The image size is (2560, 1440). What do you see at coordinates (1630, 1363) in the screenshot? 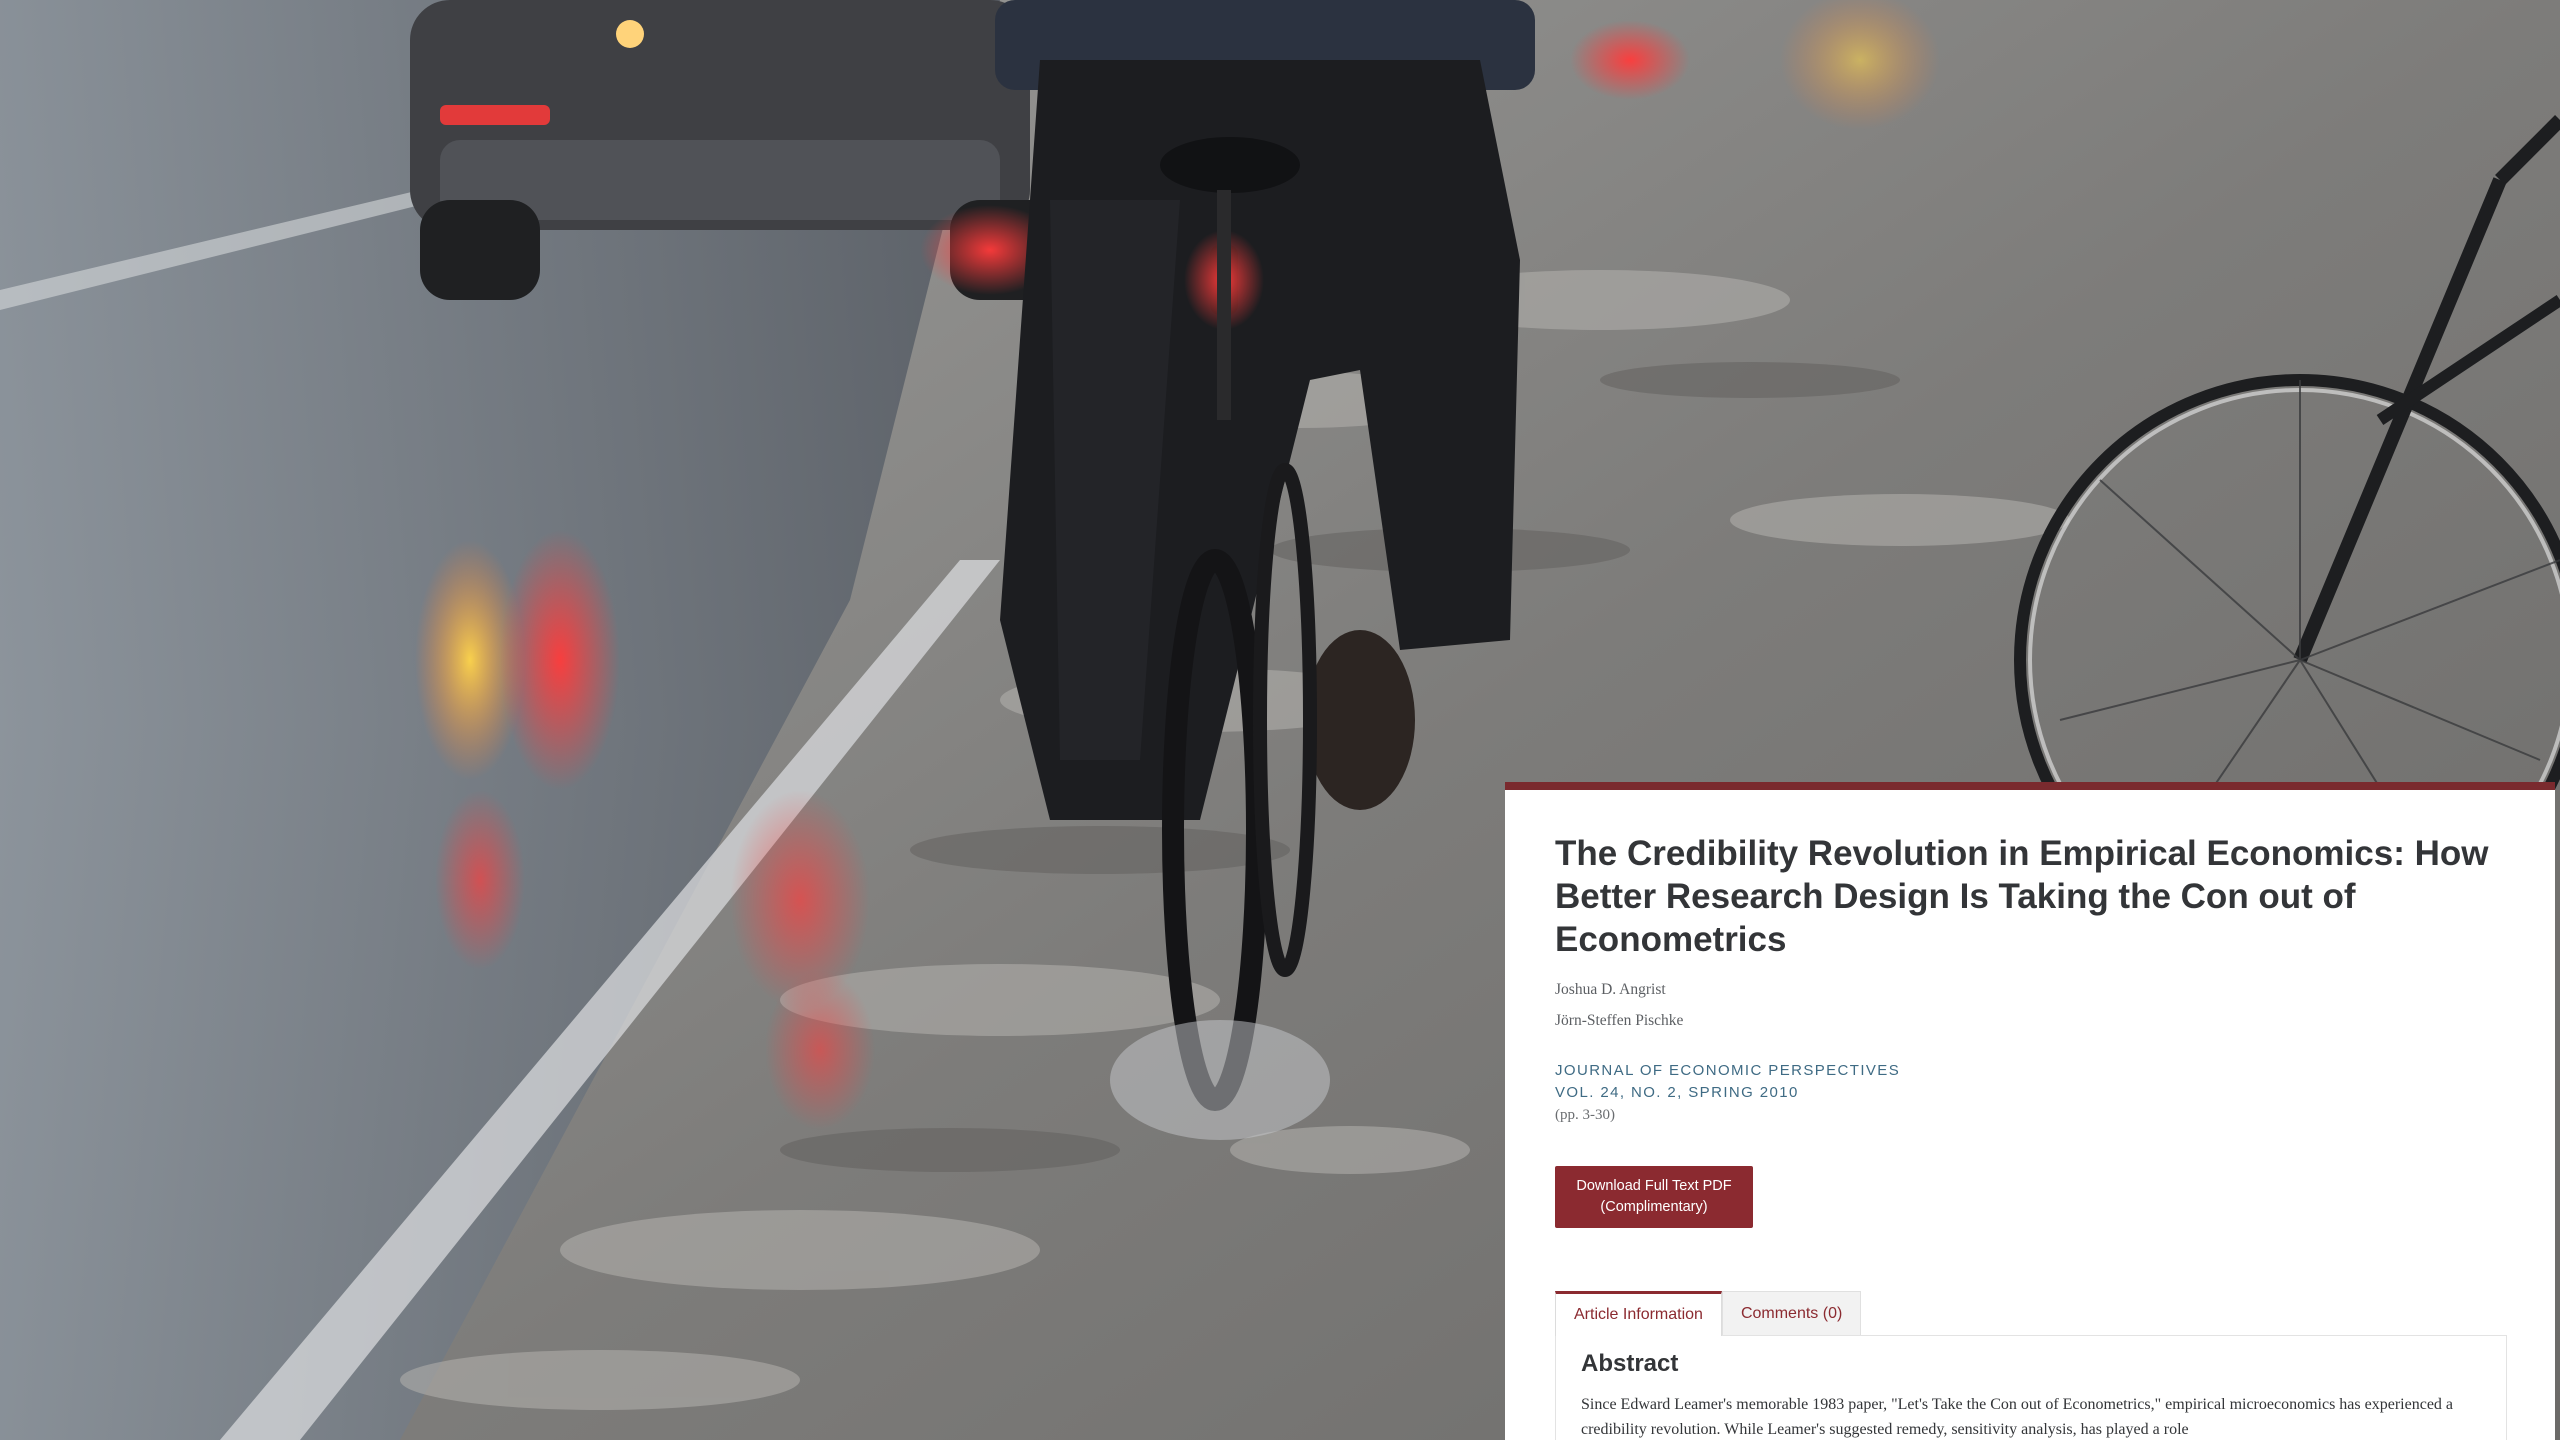
I see `abstract-heading: Abstract` at bounding box center [1630, 1363].